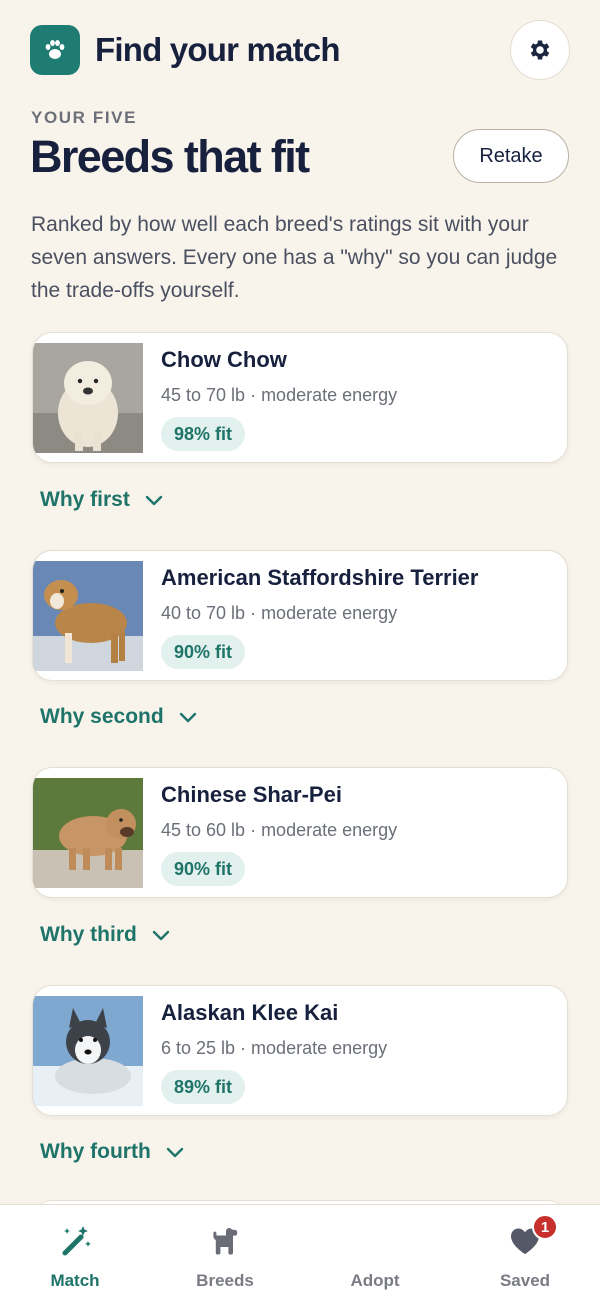 This screenshot has width=600, height=1301. What do you see at coordinates (217, 49) in the screenshot?
I see `app-title: Find your match` at bounding box center [217, 49].